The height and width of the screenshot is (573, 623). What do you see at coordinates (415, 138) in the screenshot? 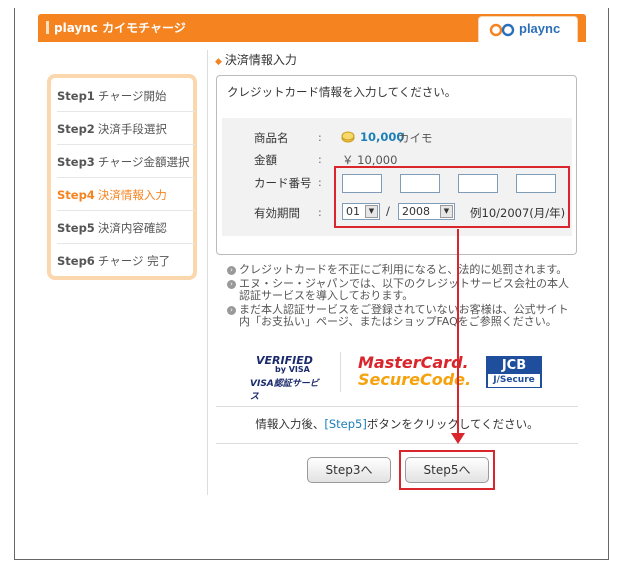
I see `product-unit: カイモ` at bounding box center [415, 138].